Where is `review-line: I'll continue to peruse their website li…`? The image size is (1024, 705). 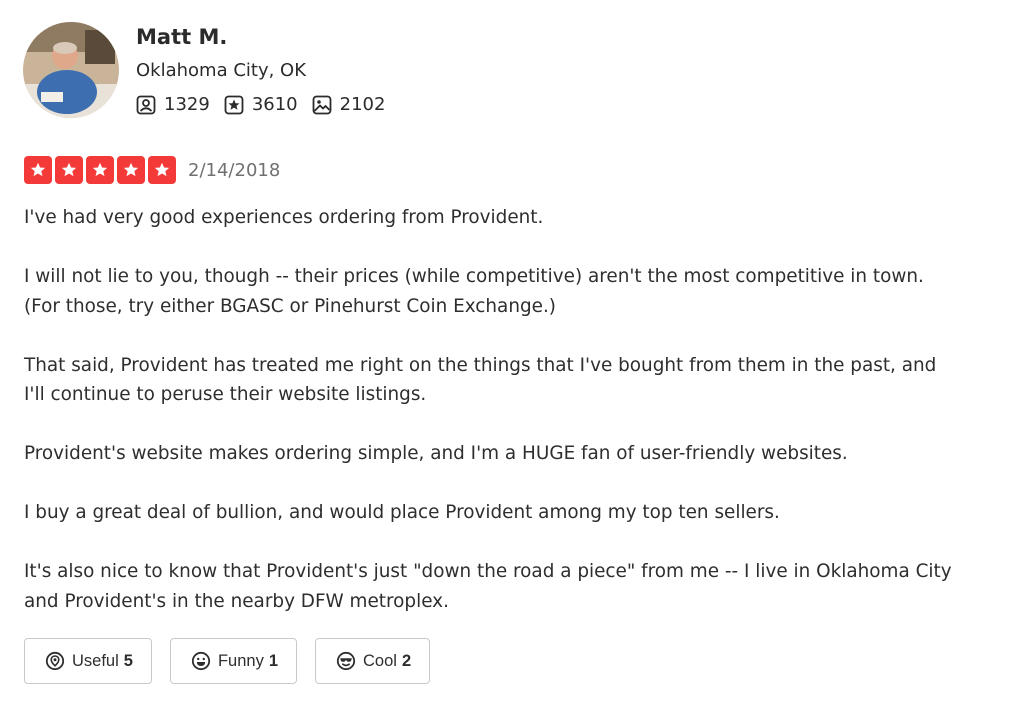
review-line: I'll continue to peruse their website li… is located at coordinates (225, 394).